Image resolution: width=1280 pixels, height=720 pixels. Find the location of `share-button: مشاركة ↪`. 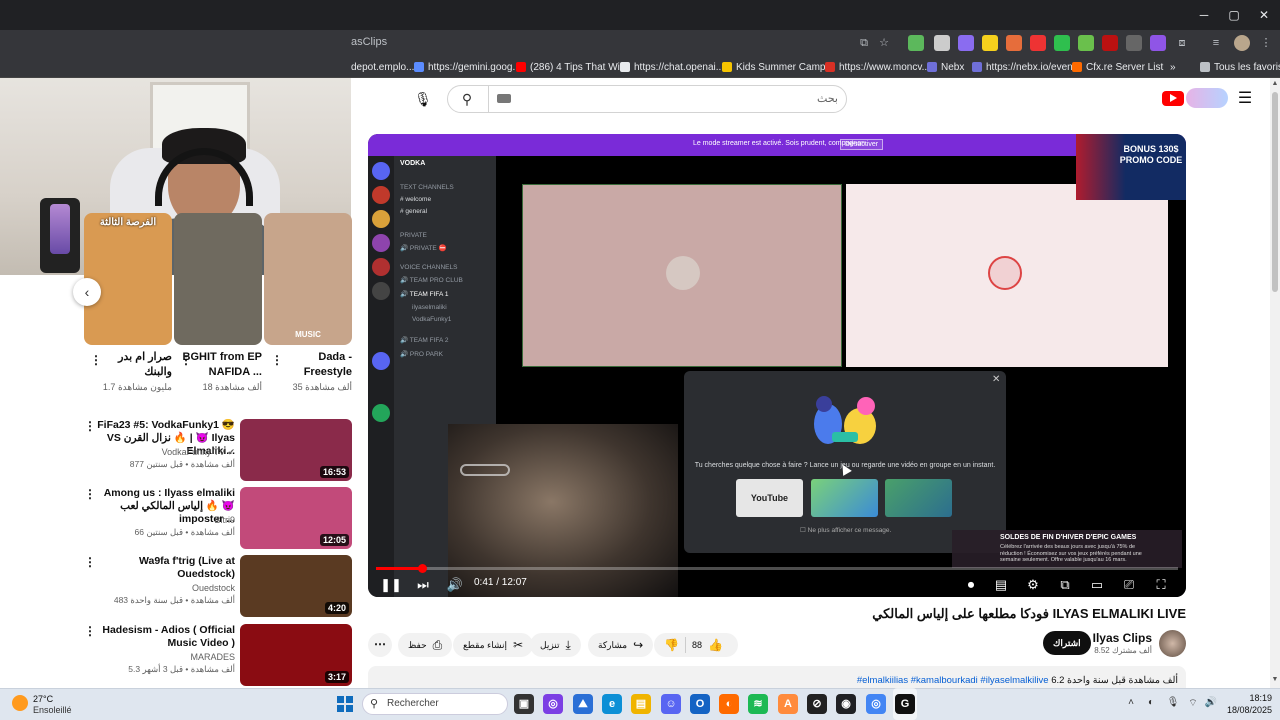

share-button: مشاركة ↪ is located at coordinates (621, 645).